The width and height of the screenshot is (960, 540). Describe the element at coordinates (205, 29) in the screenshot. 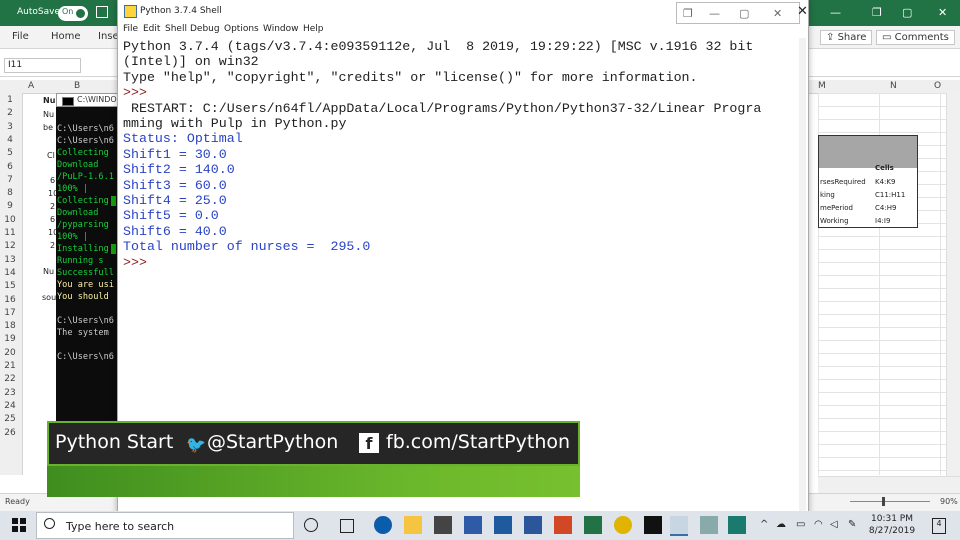

I see `menu-debug: Debug` at that location.